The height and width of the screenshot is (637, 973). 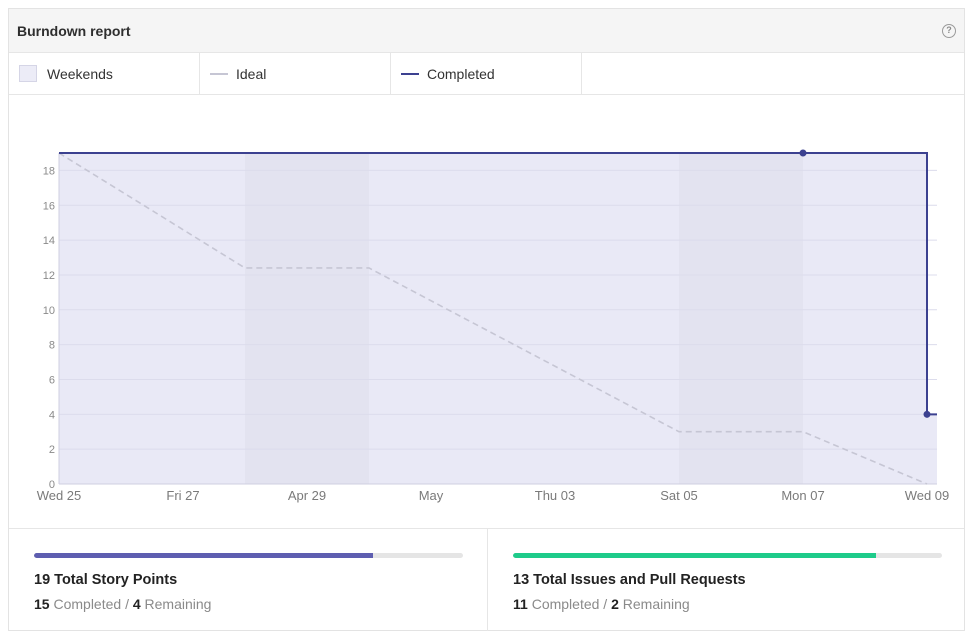 I want to click on issues-progress-fill, so click(x=694, y=555).